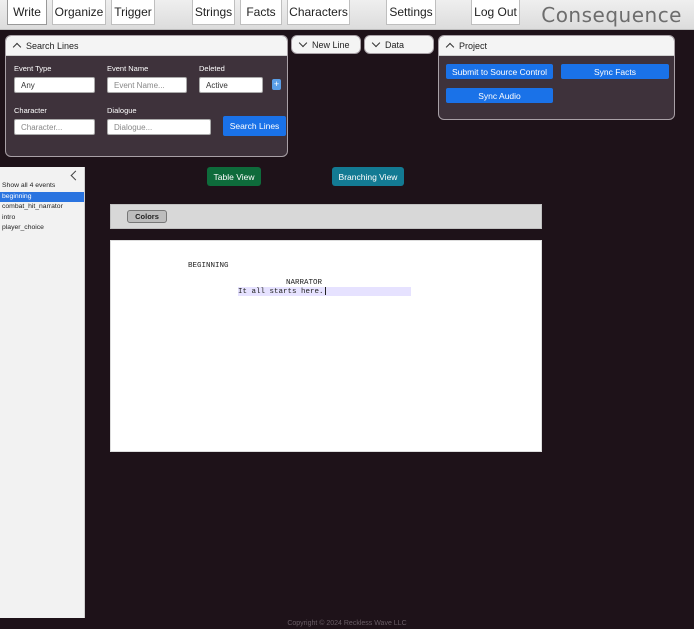 The image size is (694, 629). What do you see at coordinates (42, 196) in the screenshot?
I see `sidebar-item-beginning: beginning` at bounding box center [42, 196].